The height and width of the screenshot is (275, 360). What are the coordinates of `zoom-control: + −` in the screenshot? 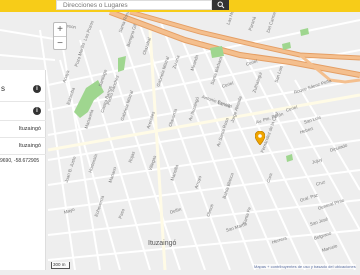 It's located at (60, 36).